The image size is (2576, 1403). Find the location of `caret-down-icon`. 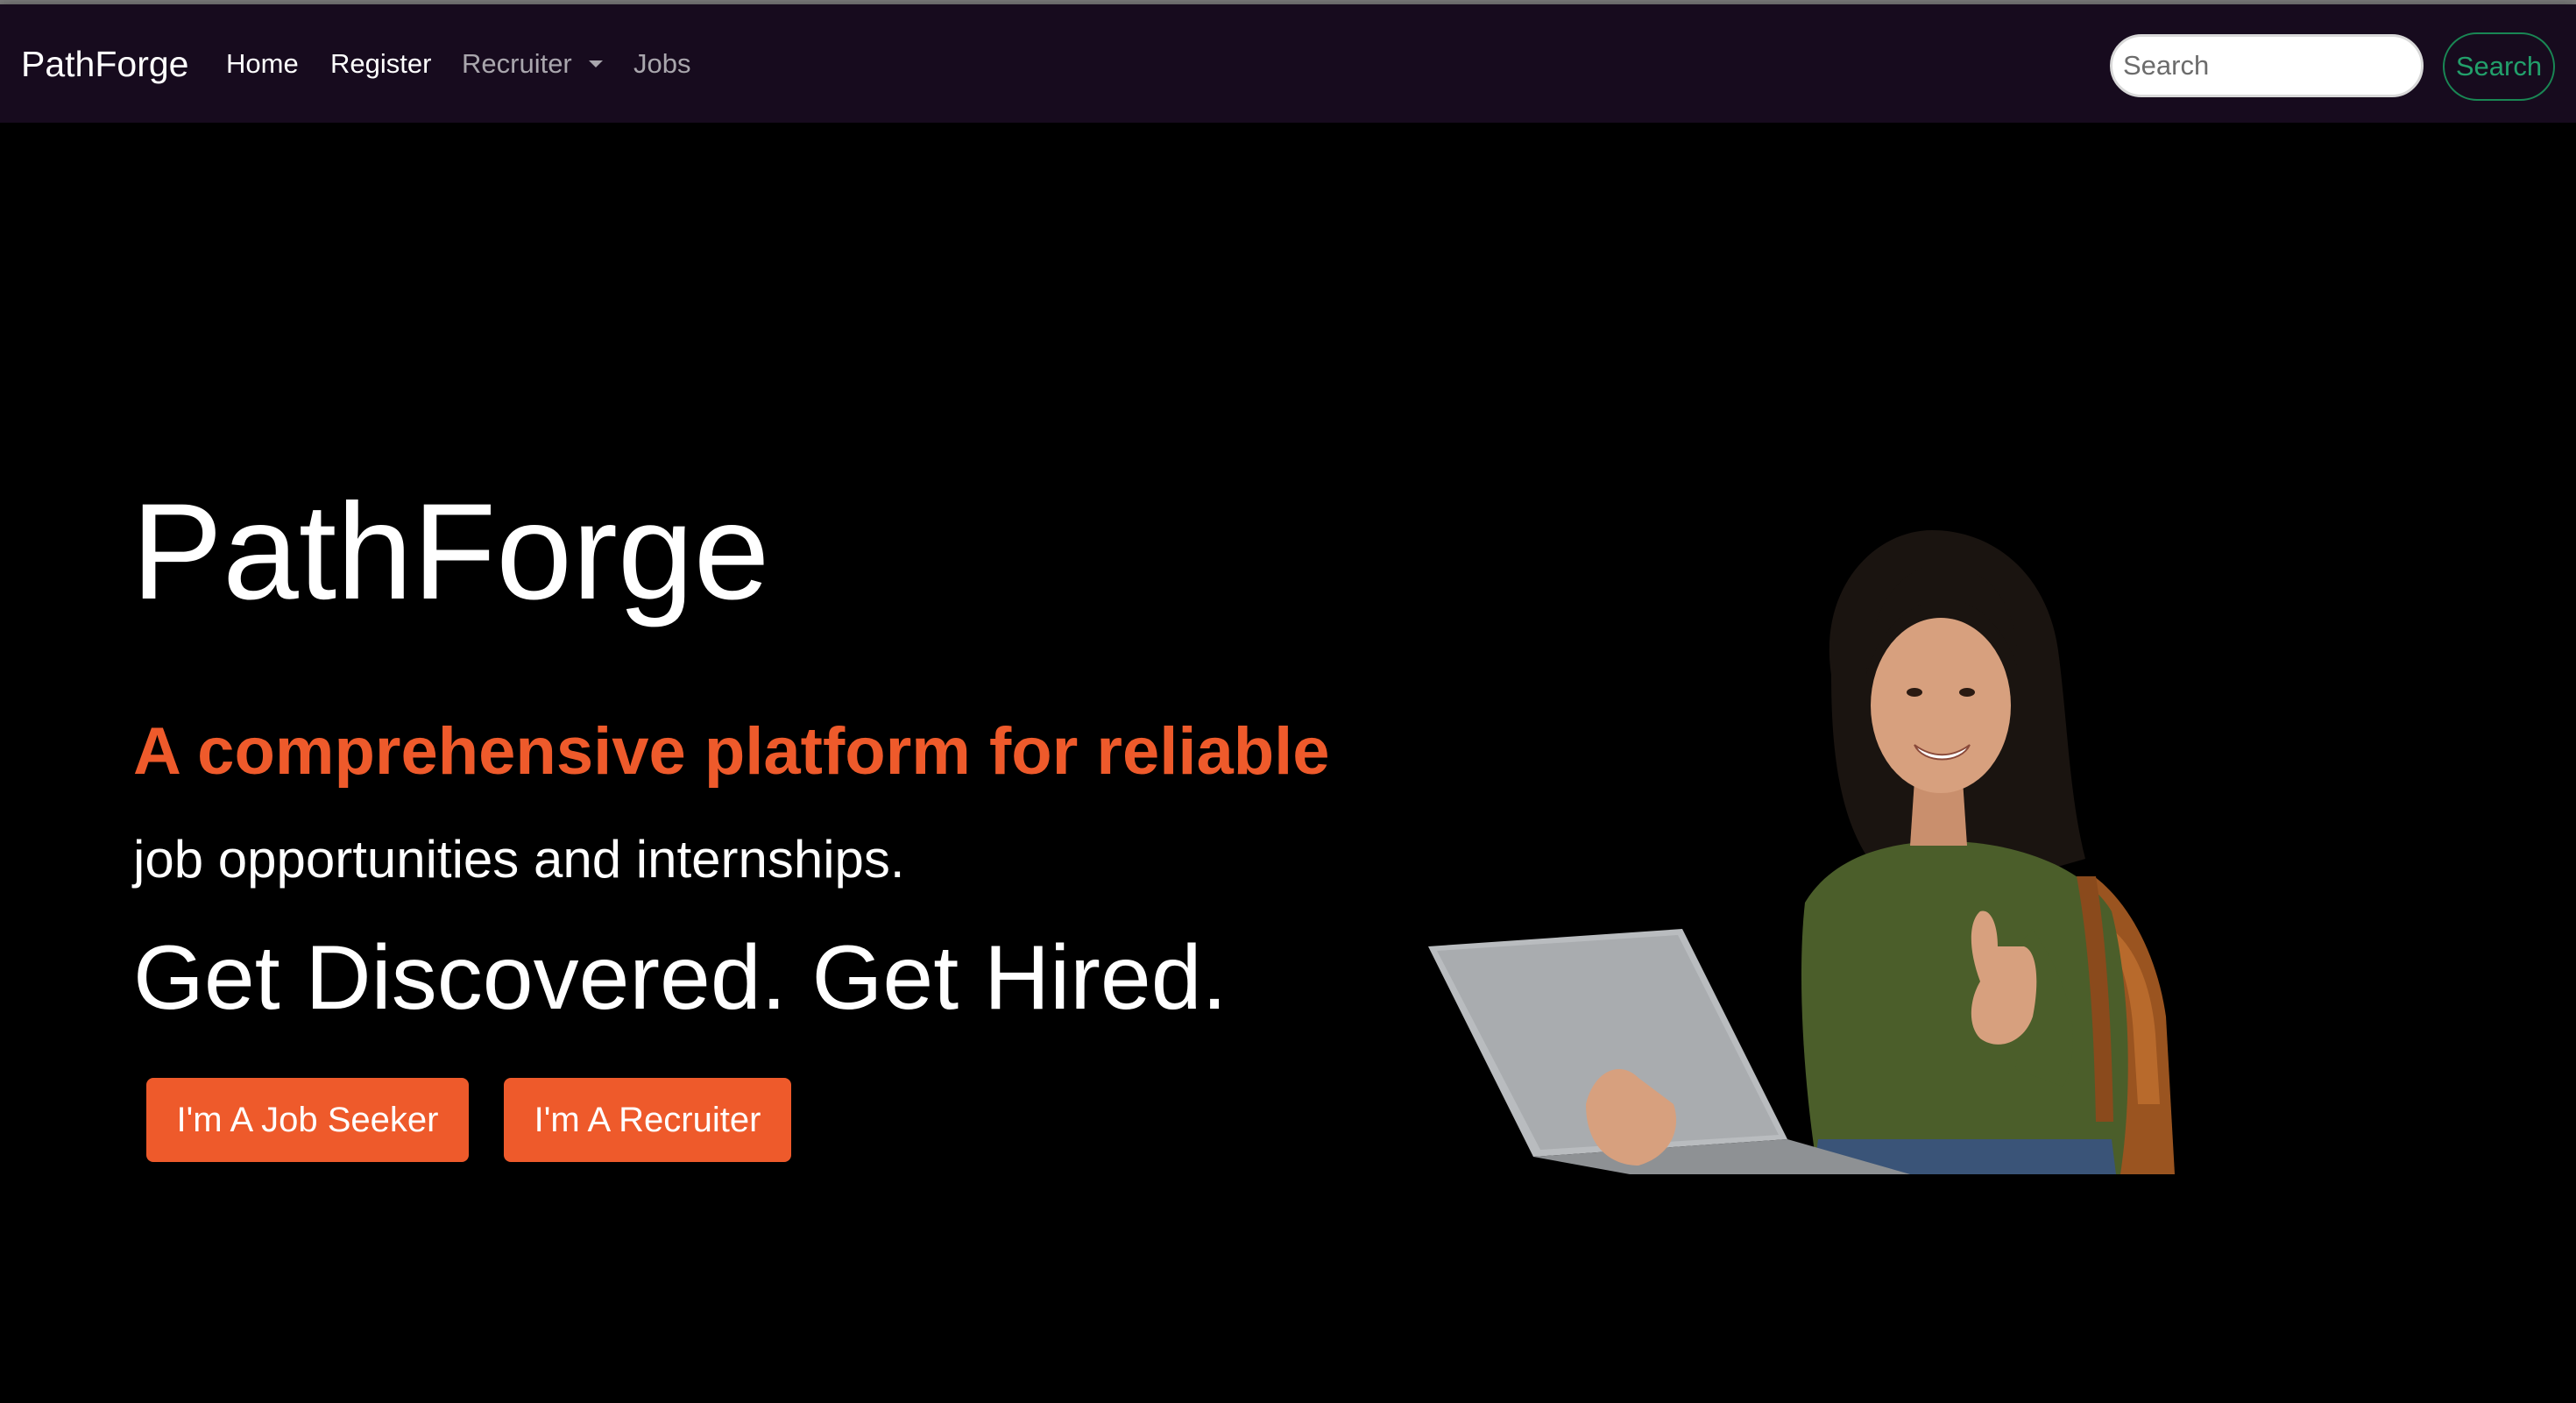

caret-down-icon is located at coordinates (596, 63).